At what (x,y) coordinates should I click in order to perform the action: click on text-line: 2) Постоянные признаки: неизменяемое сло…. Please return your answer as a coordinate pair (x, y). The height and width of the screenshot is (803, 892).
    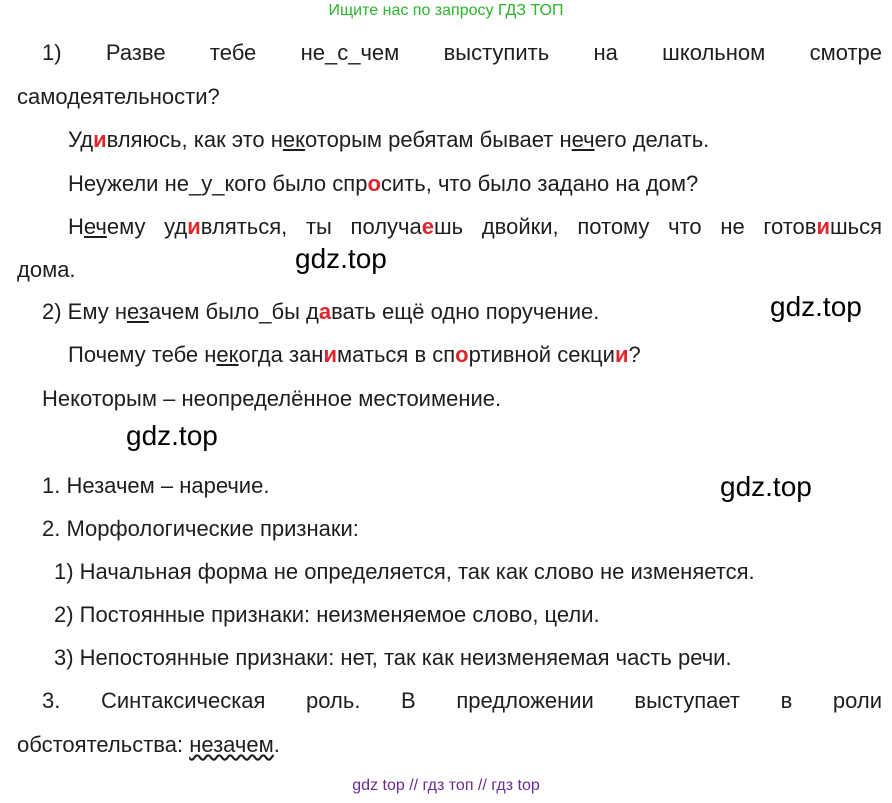
    Looking at the image, I should click on (327, 614).